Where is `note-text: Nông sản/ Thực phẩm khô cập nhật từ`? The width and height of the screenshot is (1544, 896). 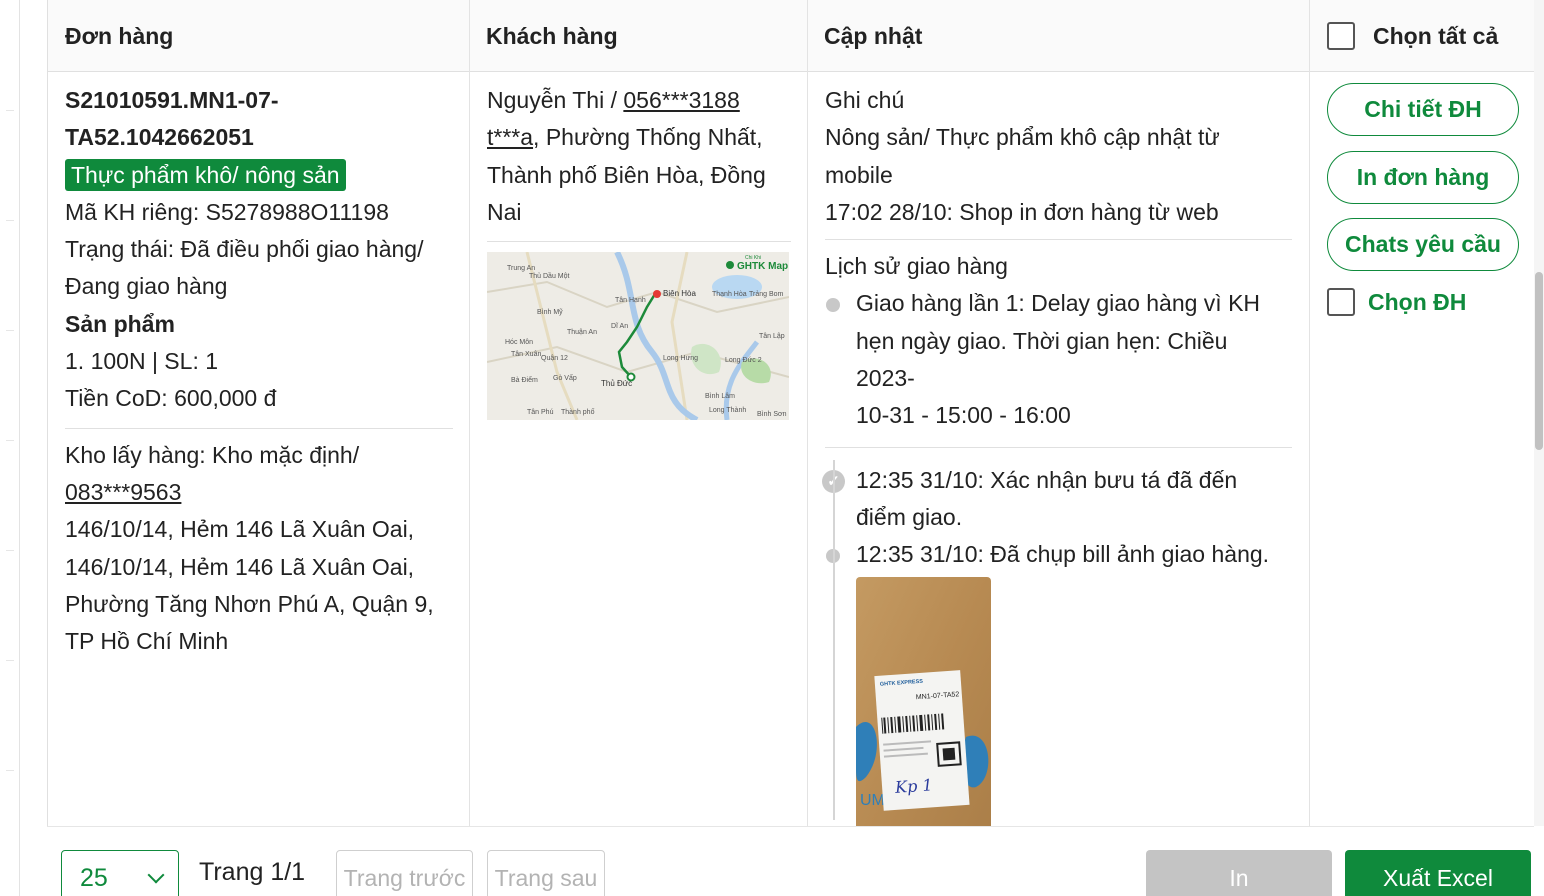 note-text: Nông sản/ Thực phẩm khô cập nhật từ is located at coordinates (1022, 137).